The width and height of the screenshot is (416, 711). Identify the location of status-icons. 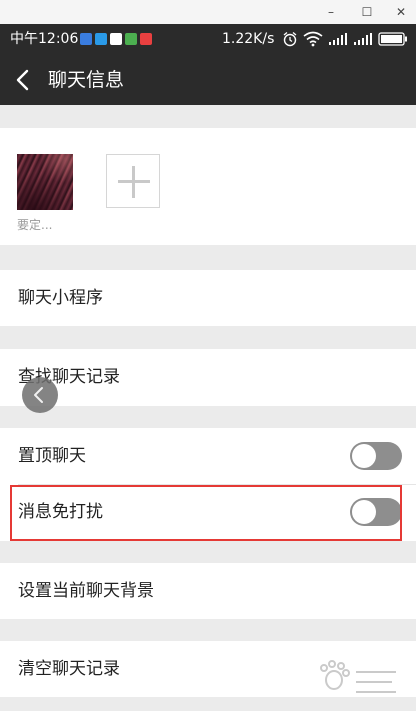
(345, 39).